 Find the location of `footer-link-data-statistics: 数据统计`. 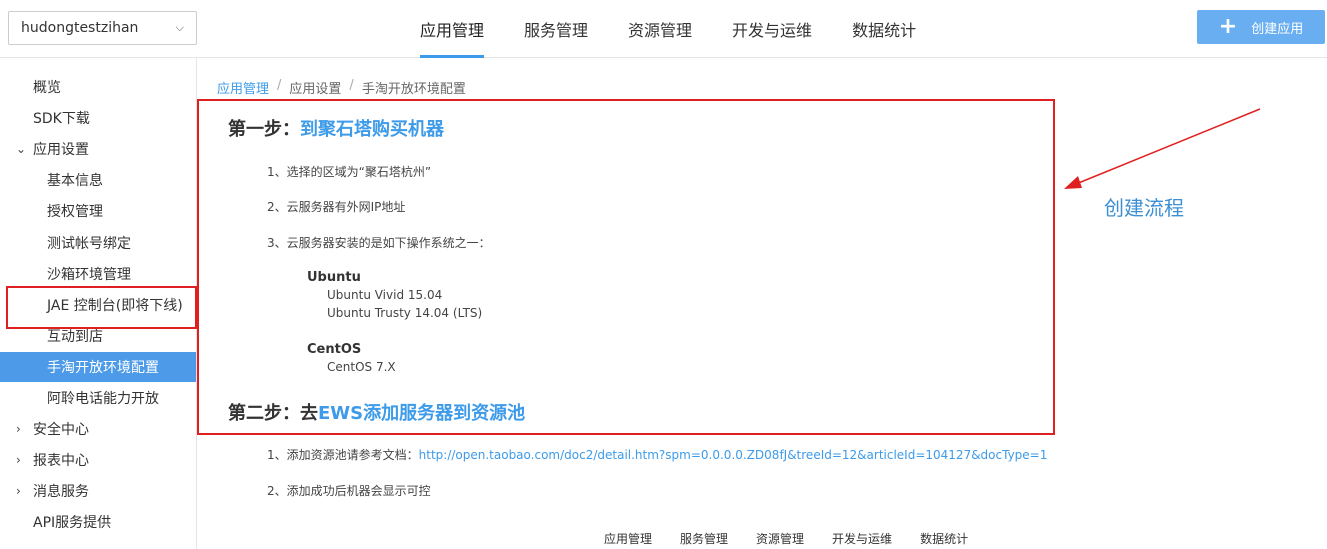

footer-link-data-statistics: 数据统计 is located at coordinates (944, 538).